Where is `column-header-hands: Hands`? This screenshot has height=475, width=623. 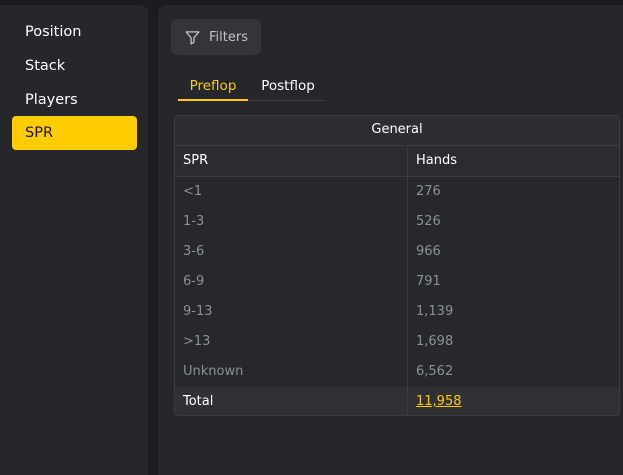
column-header-hands: Hands is located at coordinates (513, 161).